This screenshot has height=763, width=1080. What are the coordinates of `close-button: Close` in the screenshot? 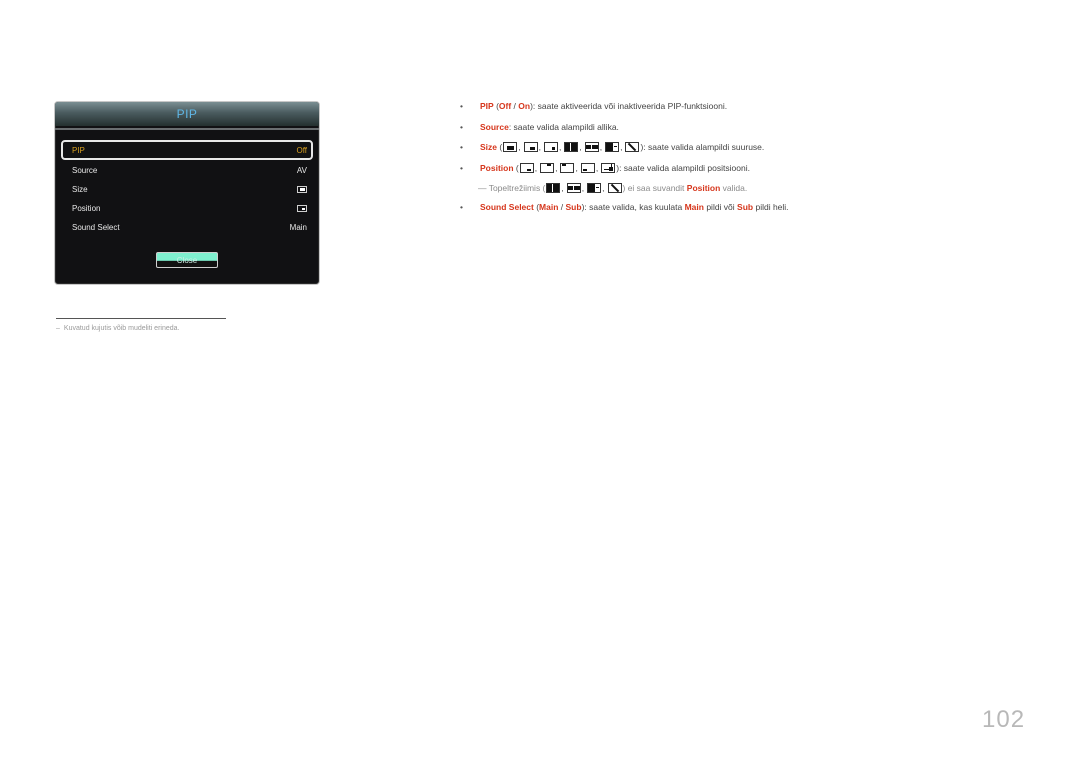 It's located at (187, 260).